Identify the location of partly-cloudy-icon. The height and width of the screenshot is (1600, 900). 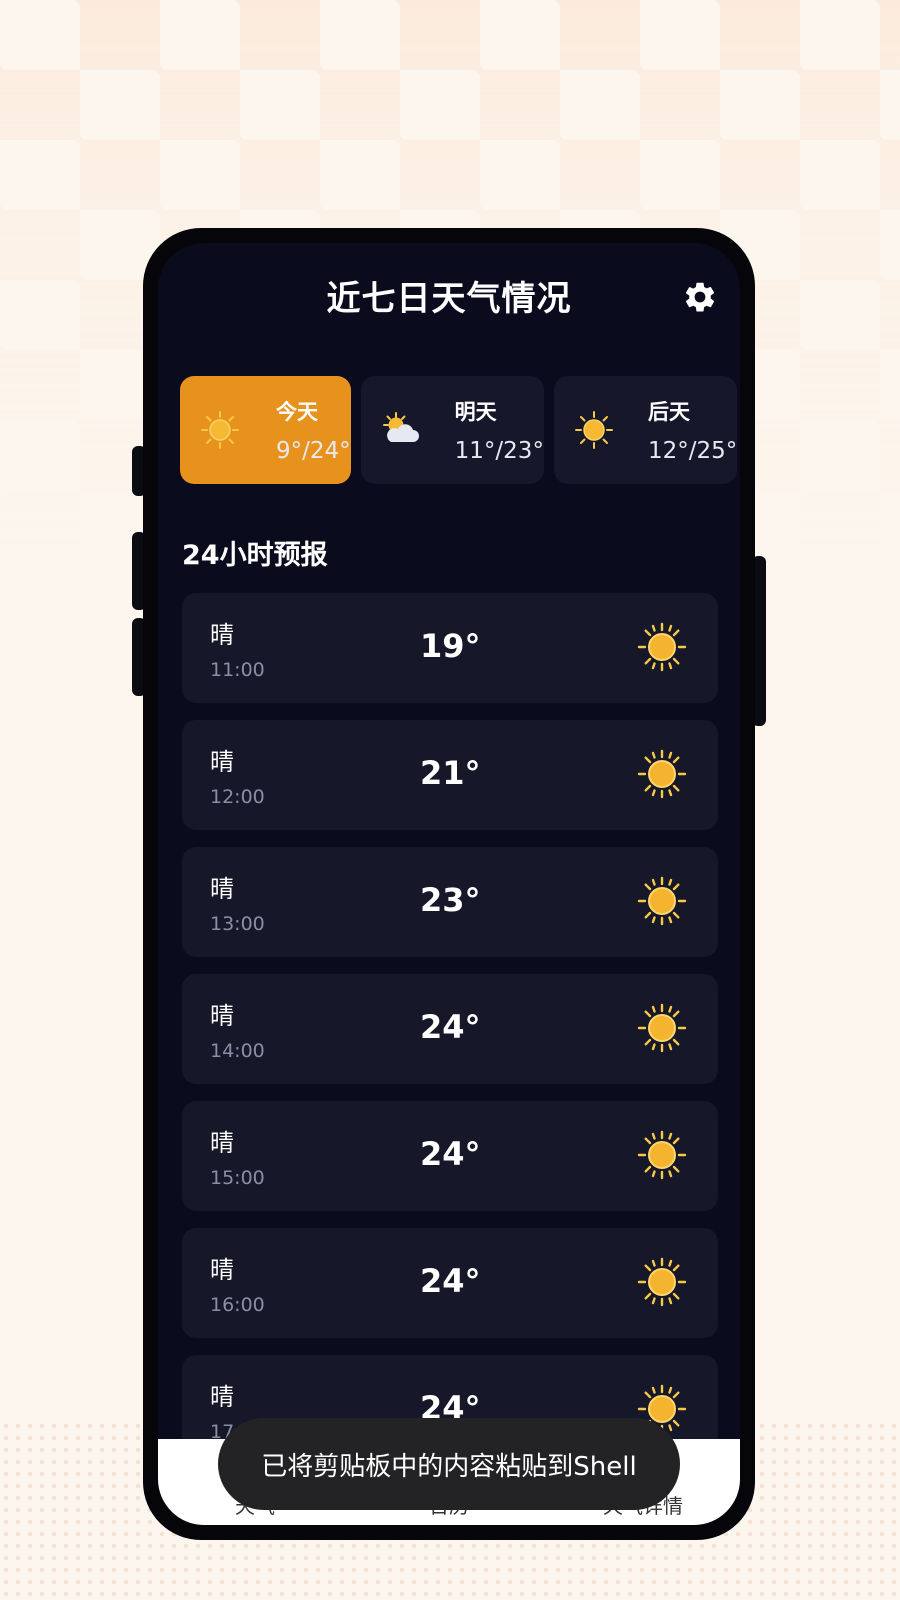
(400, 427).